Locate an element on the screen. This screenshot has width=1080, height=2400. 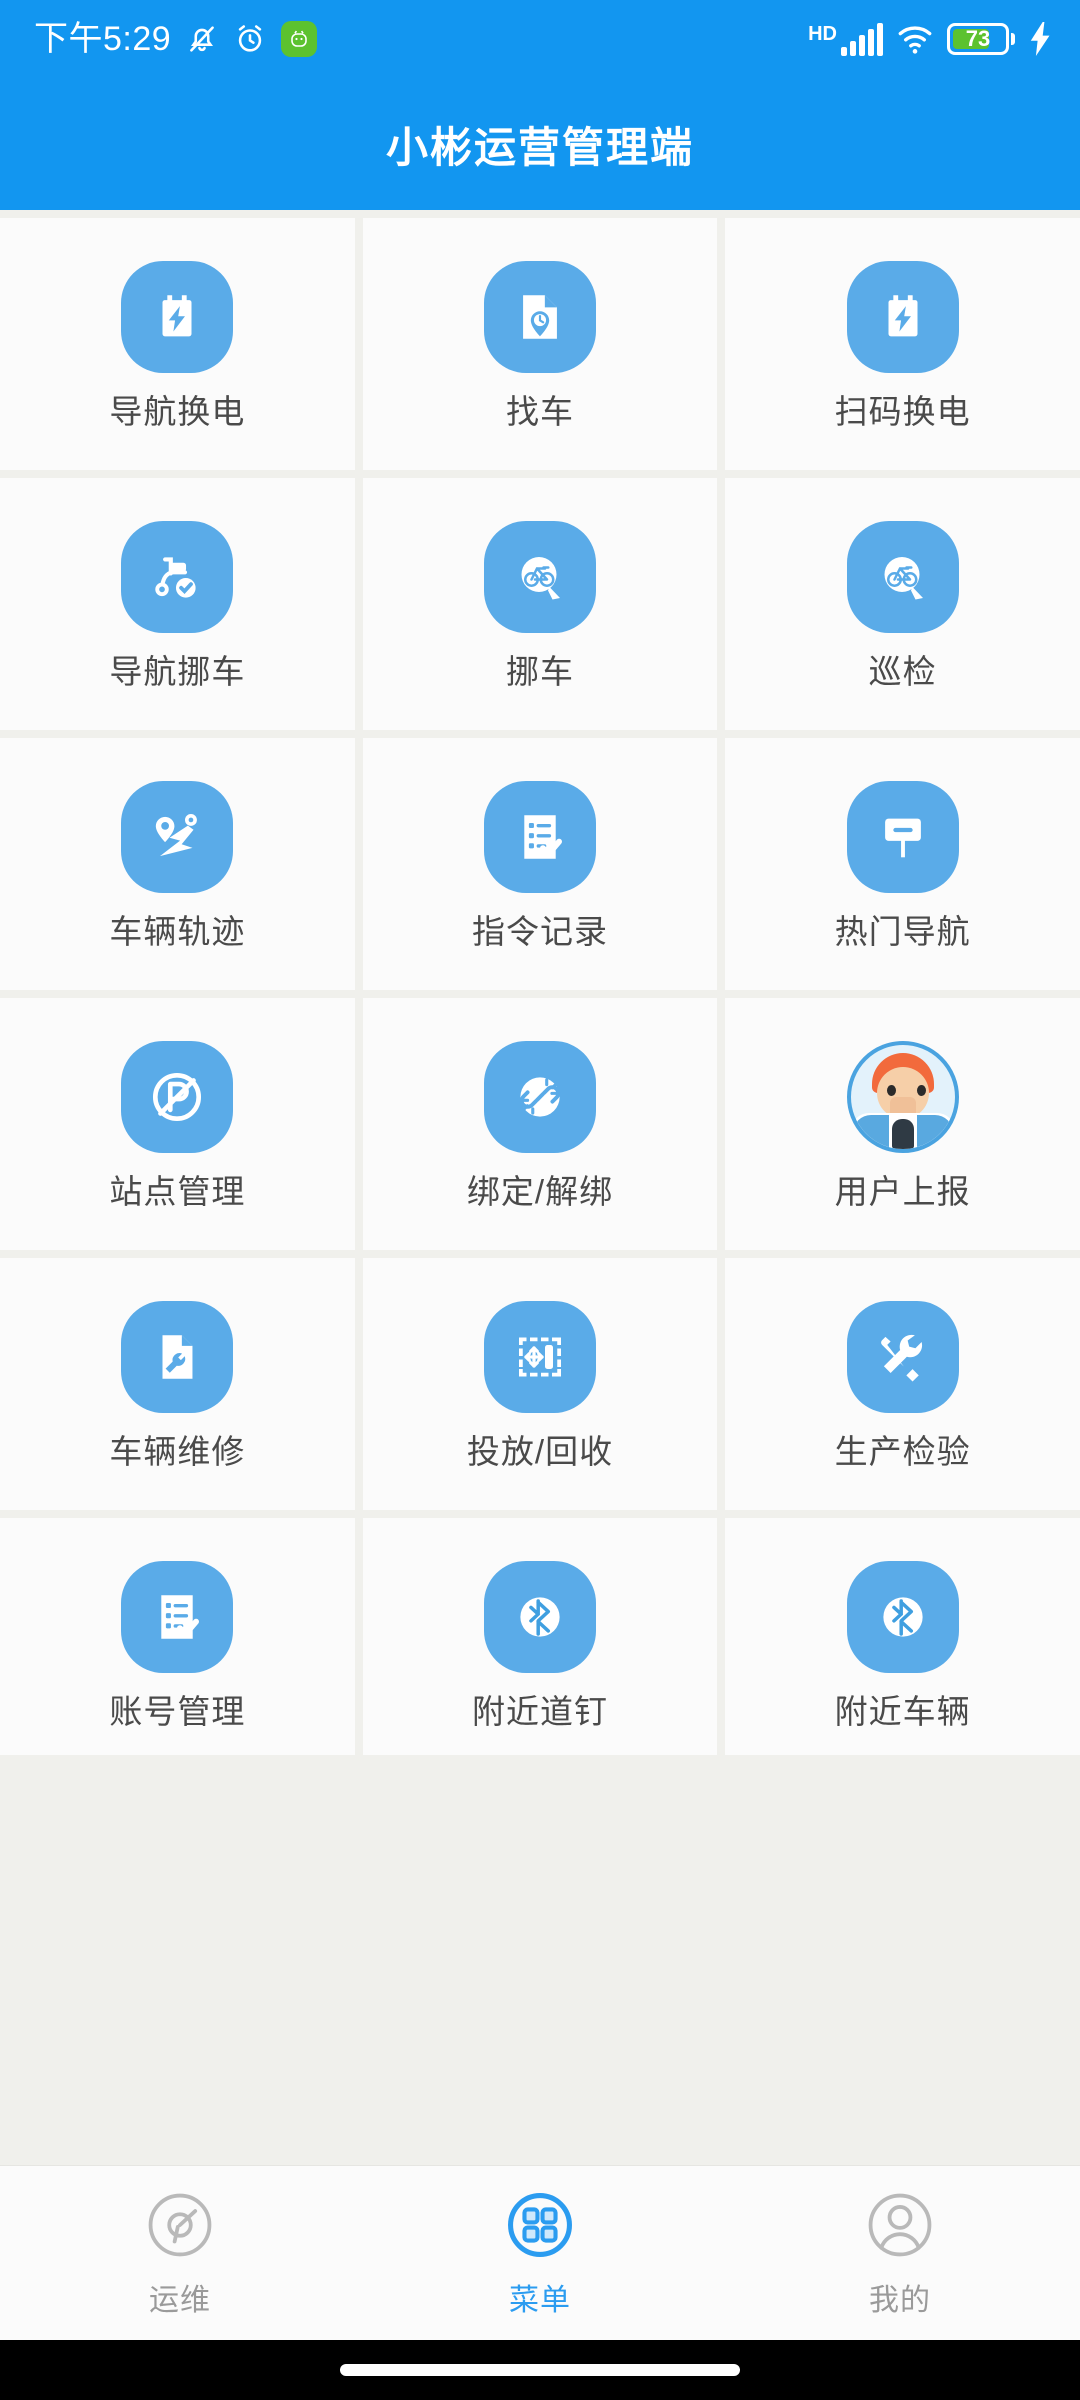
home-indicator is located at coordinates (540, 2370).